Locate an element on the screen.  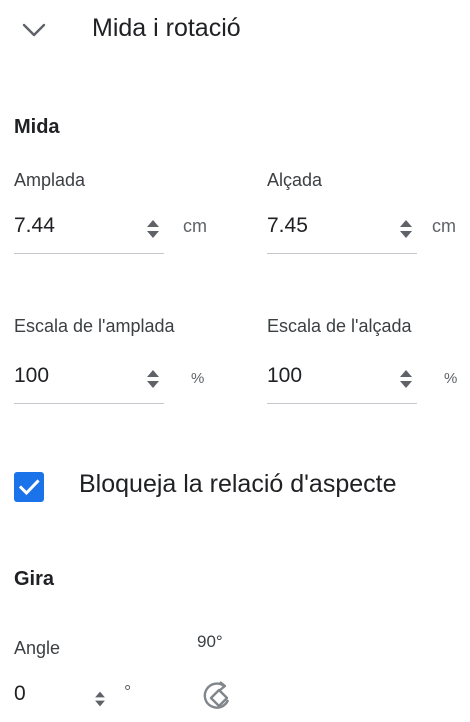
chevron-down-icon is located at coordinates (34, 30).